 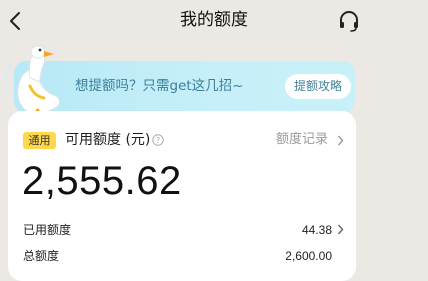 I want to click on total-credit-label: 总额度, so click(x=41, y=256).